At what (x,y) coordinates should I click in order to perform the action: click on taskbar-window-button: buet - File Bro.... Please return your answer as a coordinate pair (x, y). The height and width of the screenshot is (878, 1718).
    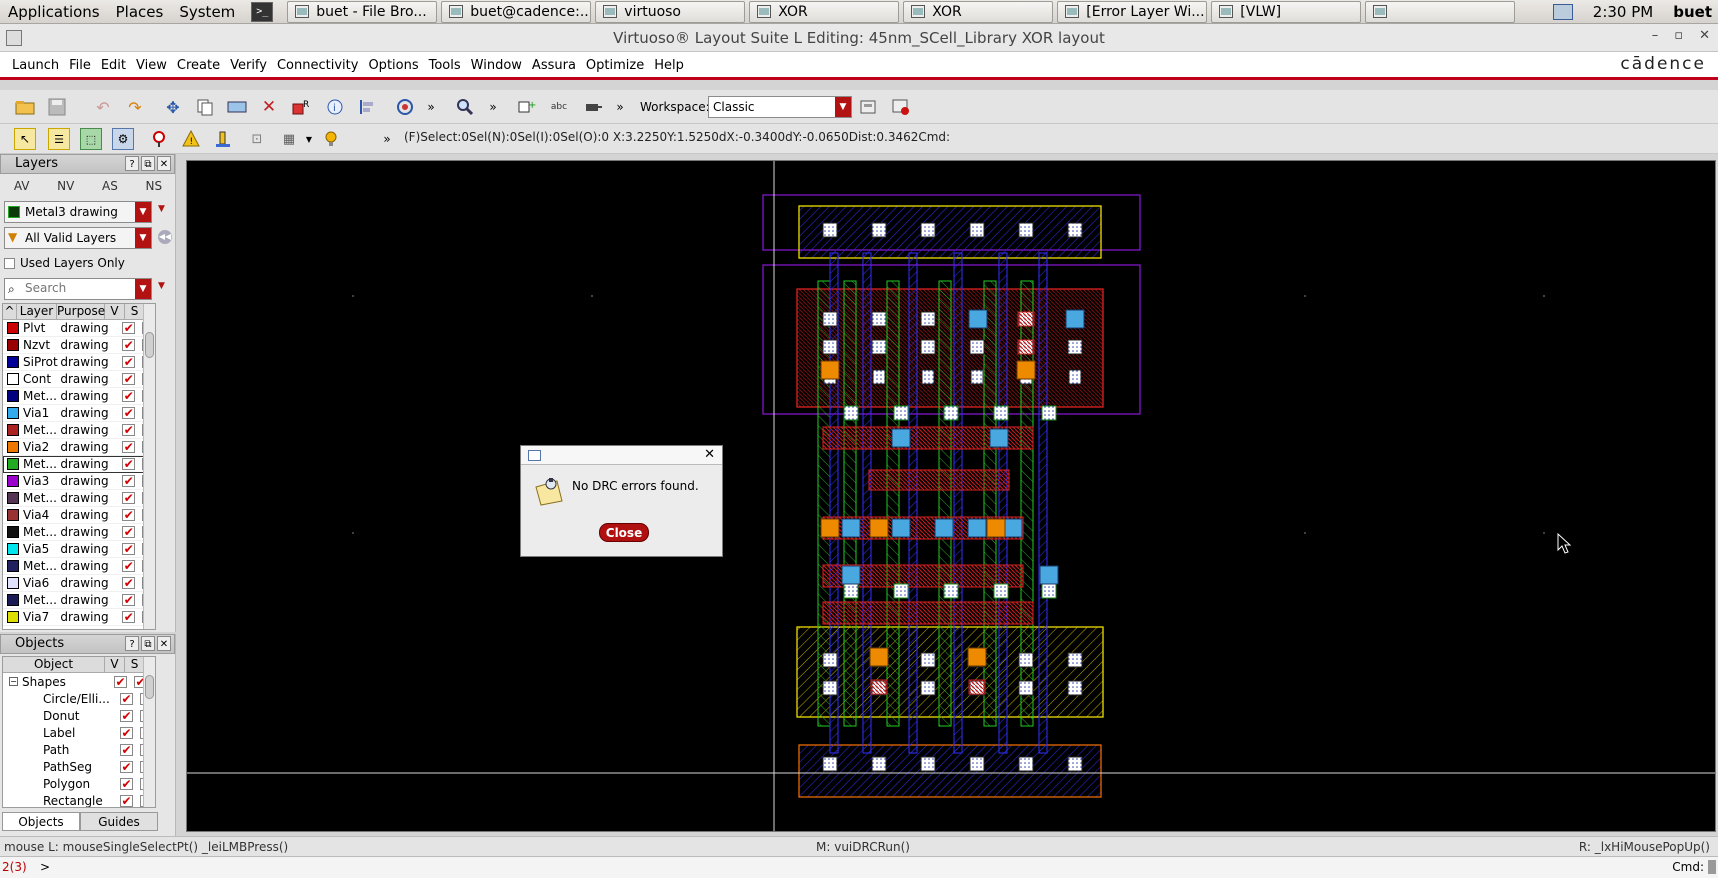
    Looking at the image, I should click on (362, 11).